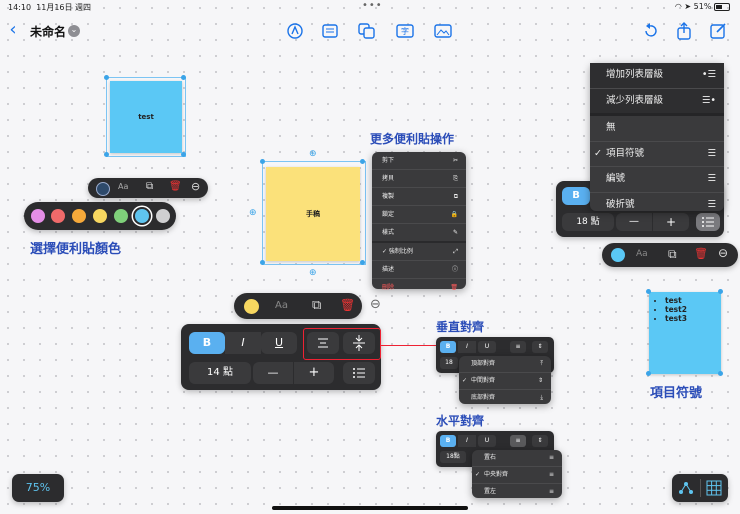 The width and height of the screenshot is (740, 514). Describe the element at coordinates (359, 373) in the screenshot. I see `list-style-button` at that location.